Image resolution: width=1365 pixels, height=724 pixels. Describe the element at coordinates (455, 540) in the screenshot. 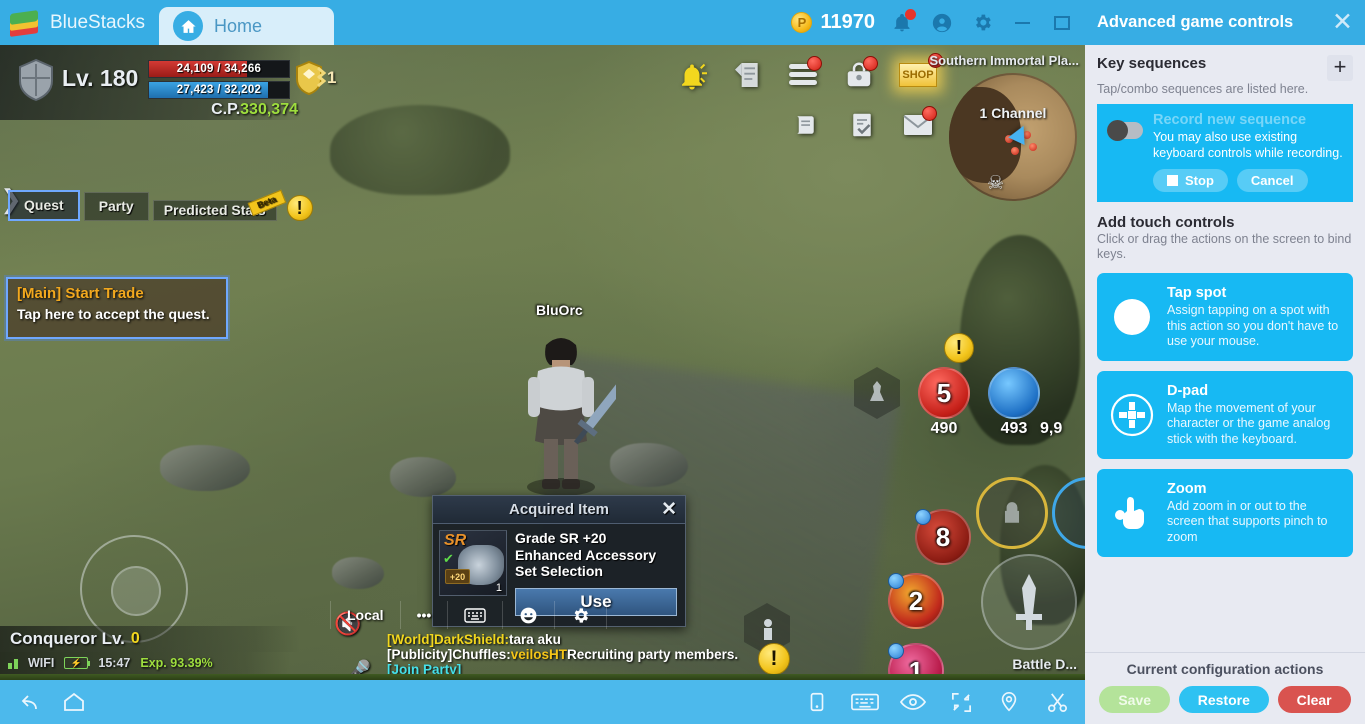

I see `item-grade: SR` at that location.